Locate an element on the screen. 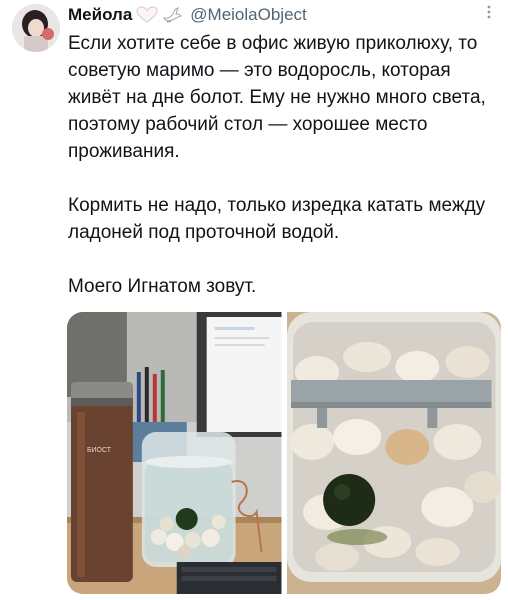  author-handle: @MeiolaObject is located at coordinates (248, 15).